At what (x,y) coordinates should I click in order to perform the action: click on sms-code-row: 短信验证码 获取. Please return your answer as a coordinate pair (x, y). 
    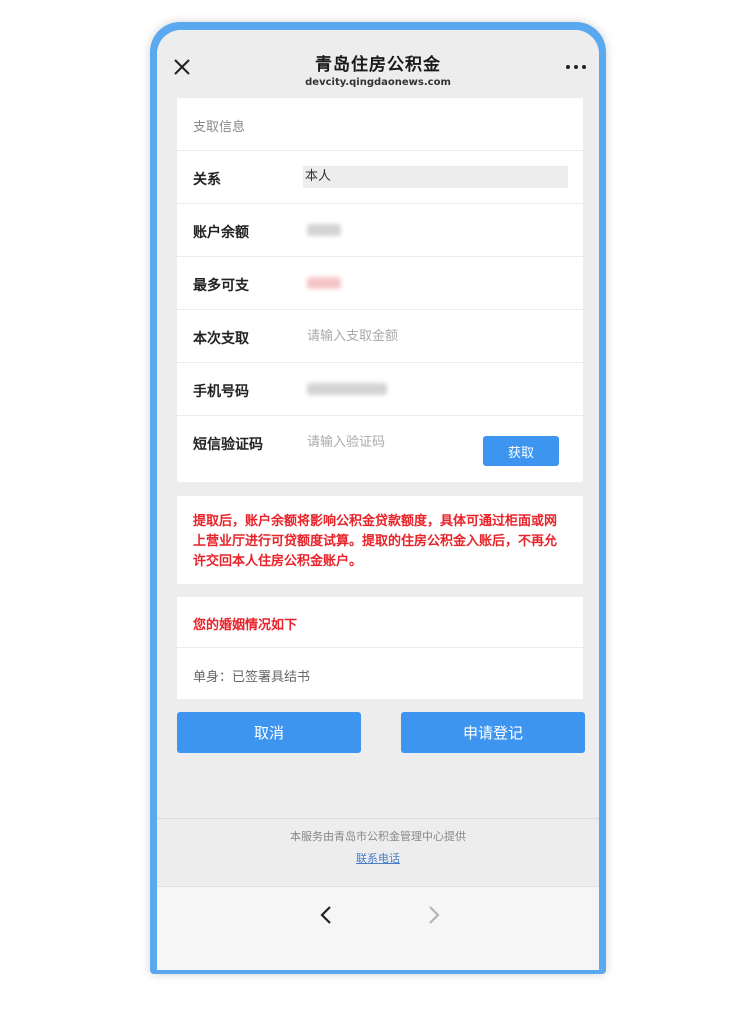
    Looking at the image, I should click on (380, 449).